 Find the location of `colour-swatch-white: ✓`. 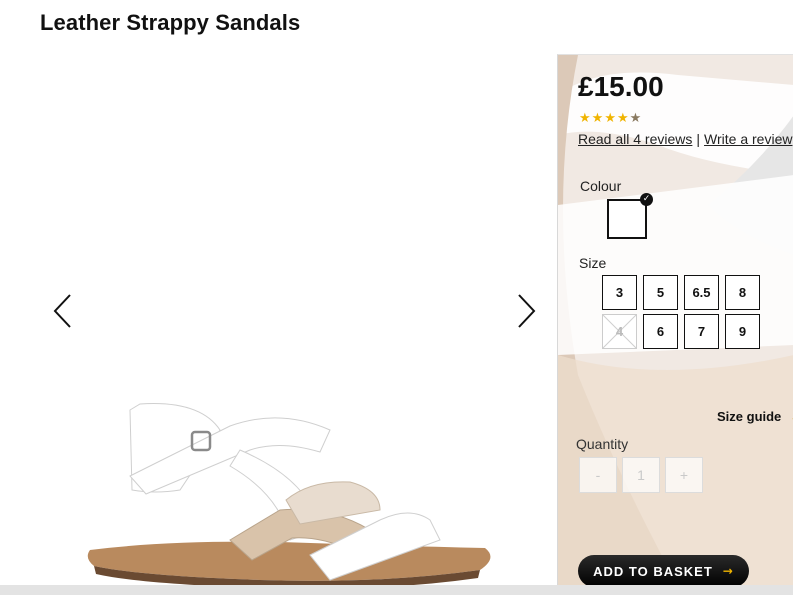

colour-swatch-white: ✓ is located at coordinates (630, 216).